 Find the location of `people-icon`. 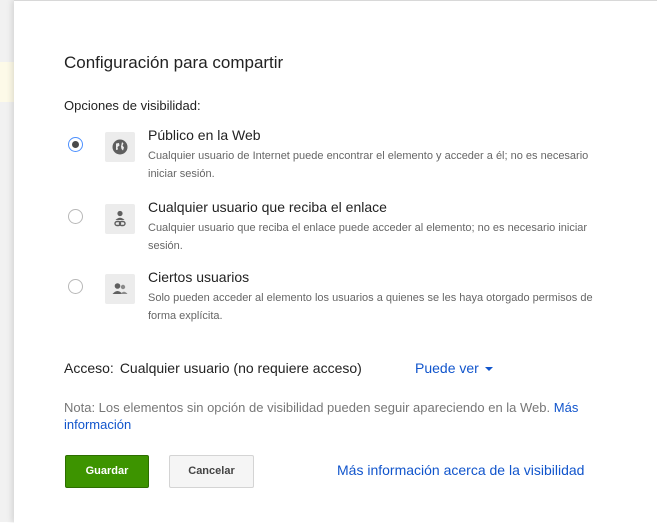

people-icon is located at coordinates (120, 289).